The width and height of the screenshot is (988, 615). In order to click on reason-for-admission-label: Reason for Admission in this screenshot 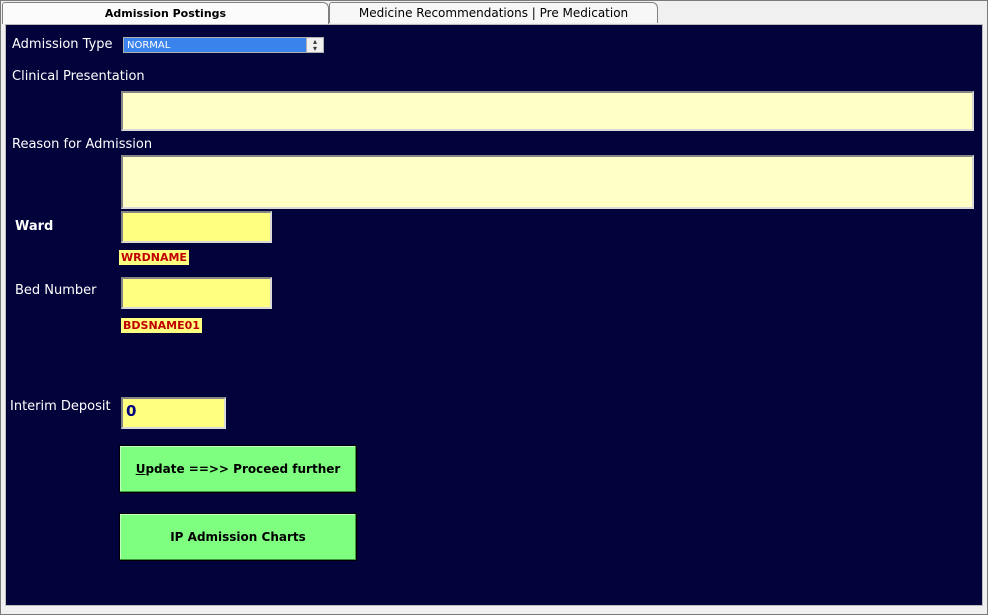, I will do `click(82, 144)`.